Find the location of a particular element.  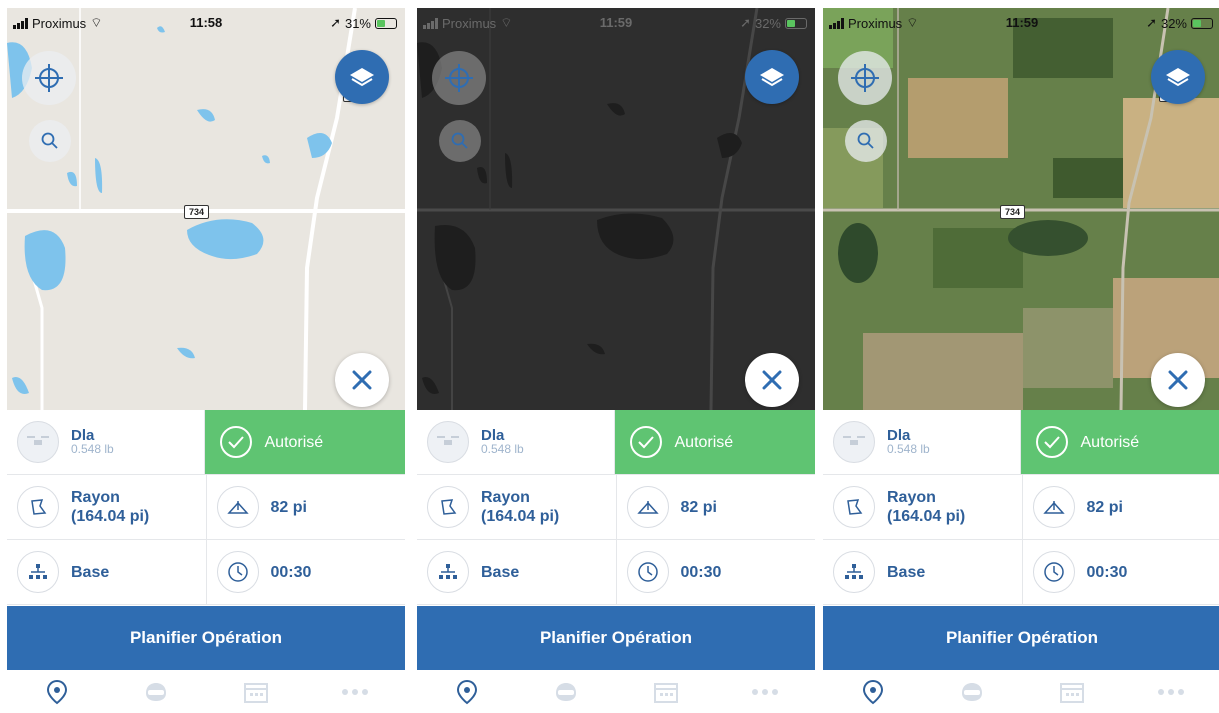

check-circle-icon is located at coordinates (235, 442).